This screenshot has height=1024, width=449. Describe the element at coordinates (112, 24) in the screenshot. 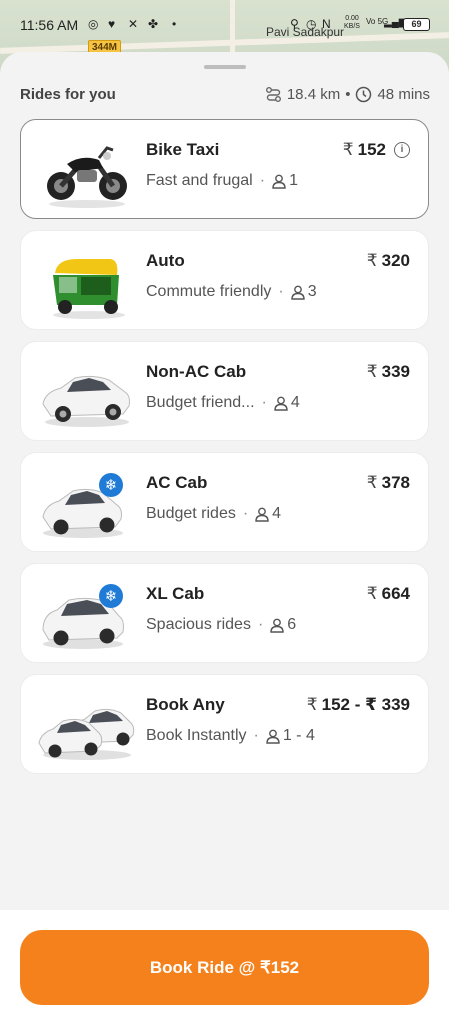

I see `chat-icon: ♥` at that location.